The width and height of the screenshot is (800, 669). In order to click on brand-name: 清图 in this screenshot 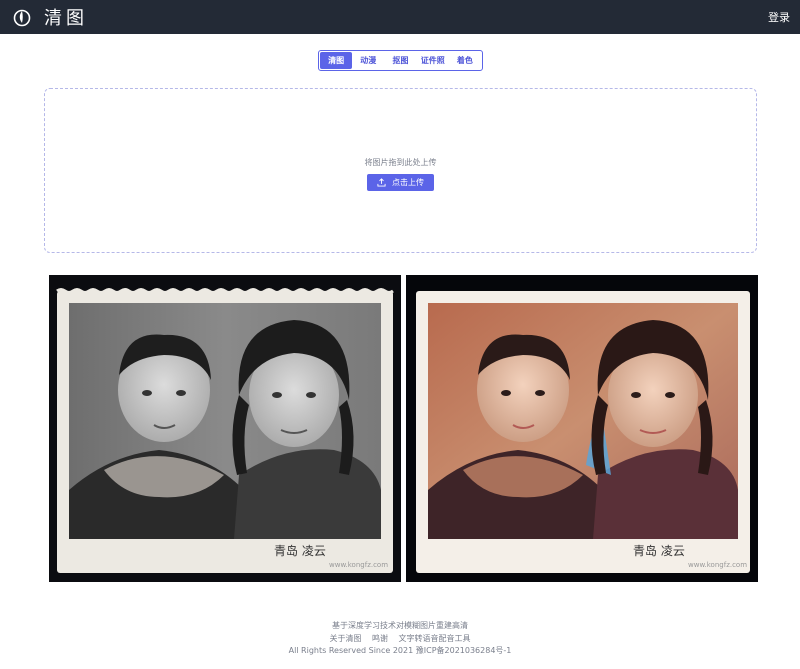, I will do `click(66, 18)`.